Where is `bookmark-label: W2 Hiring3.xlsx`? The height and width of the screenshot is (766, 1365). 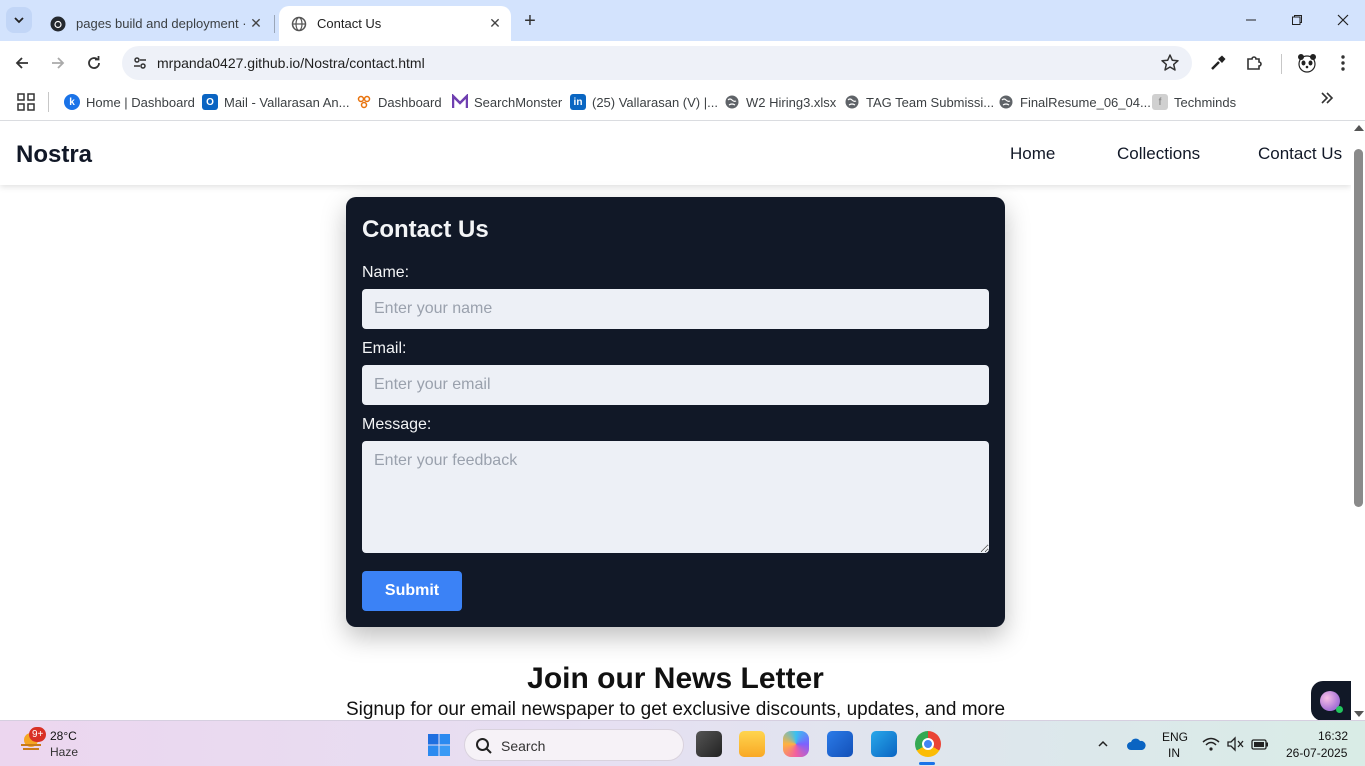 bookmark-label: W2 Hiring3.xlsx is located at coordinates (791, 102).